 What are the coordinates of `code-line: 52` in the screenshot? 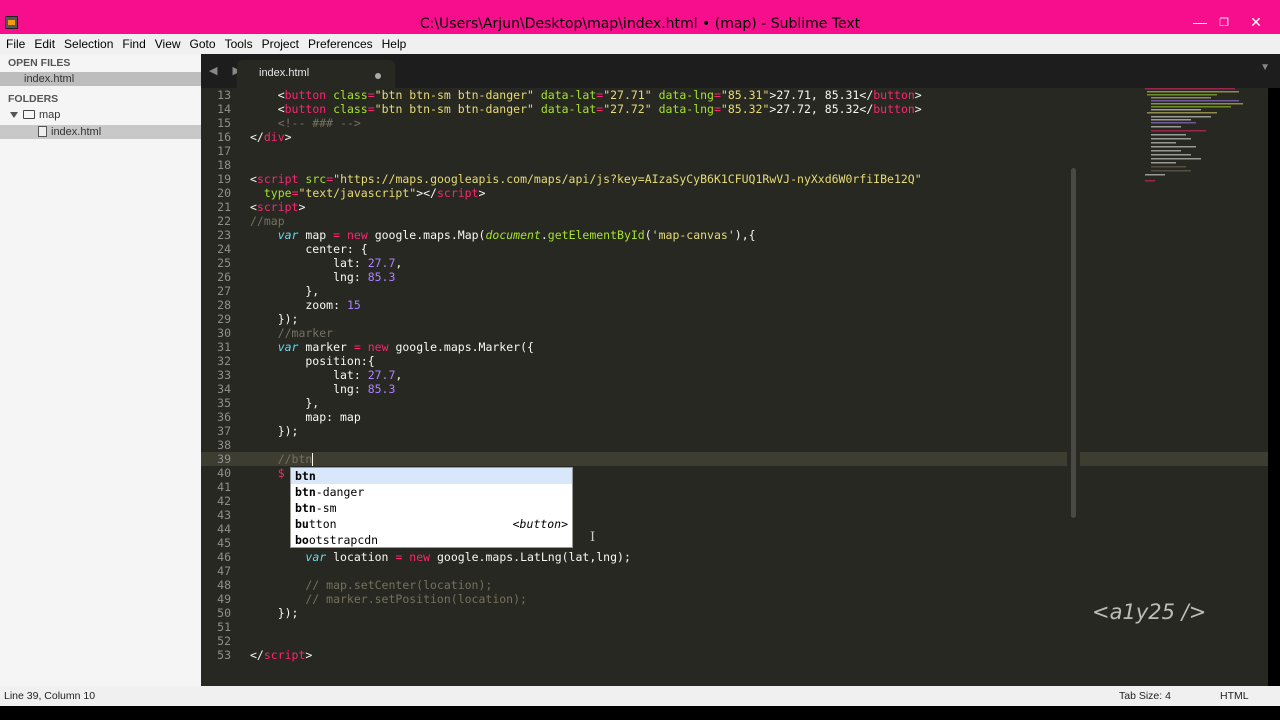 It's located at (734, 641).